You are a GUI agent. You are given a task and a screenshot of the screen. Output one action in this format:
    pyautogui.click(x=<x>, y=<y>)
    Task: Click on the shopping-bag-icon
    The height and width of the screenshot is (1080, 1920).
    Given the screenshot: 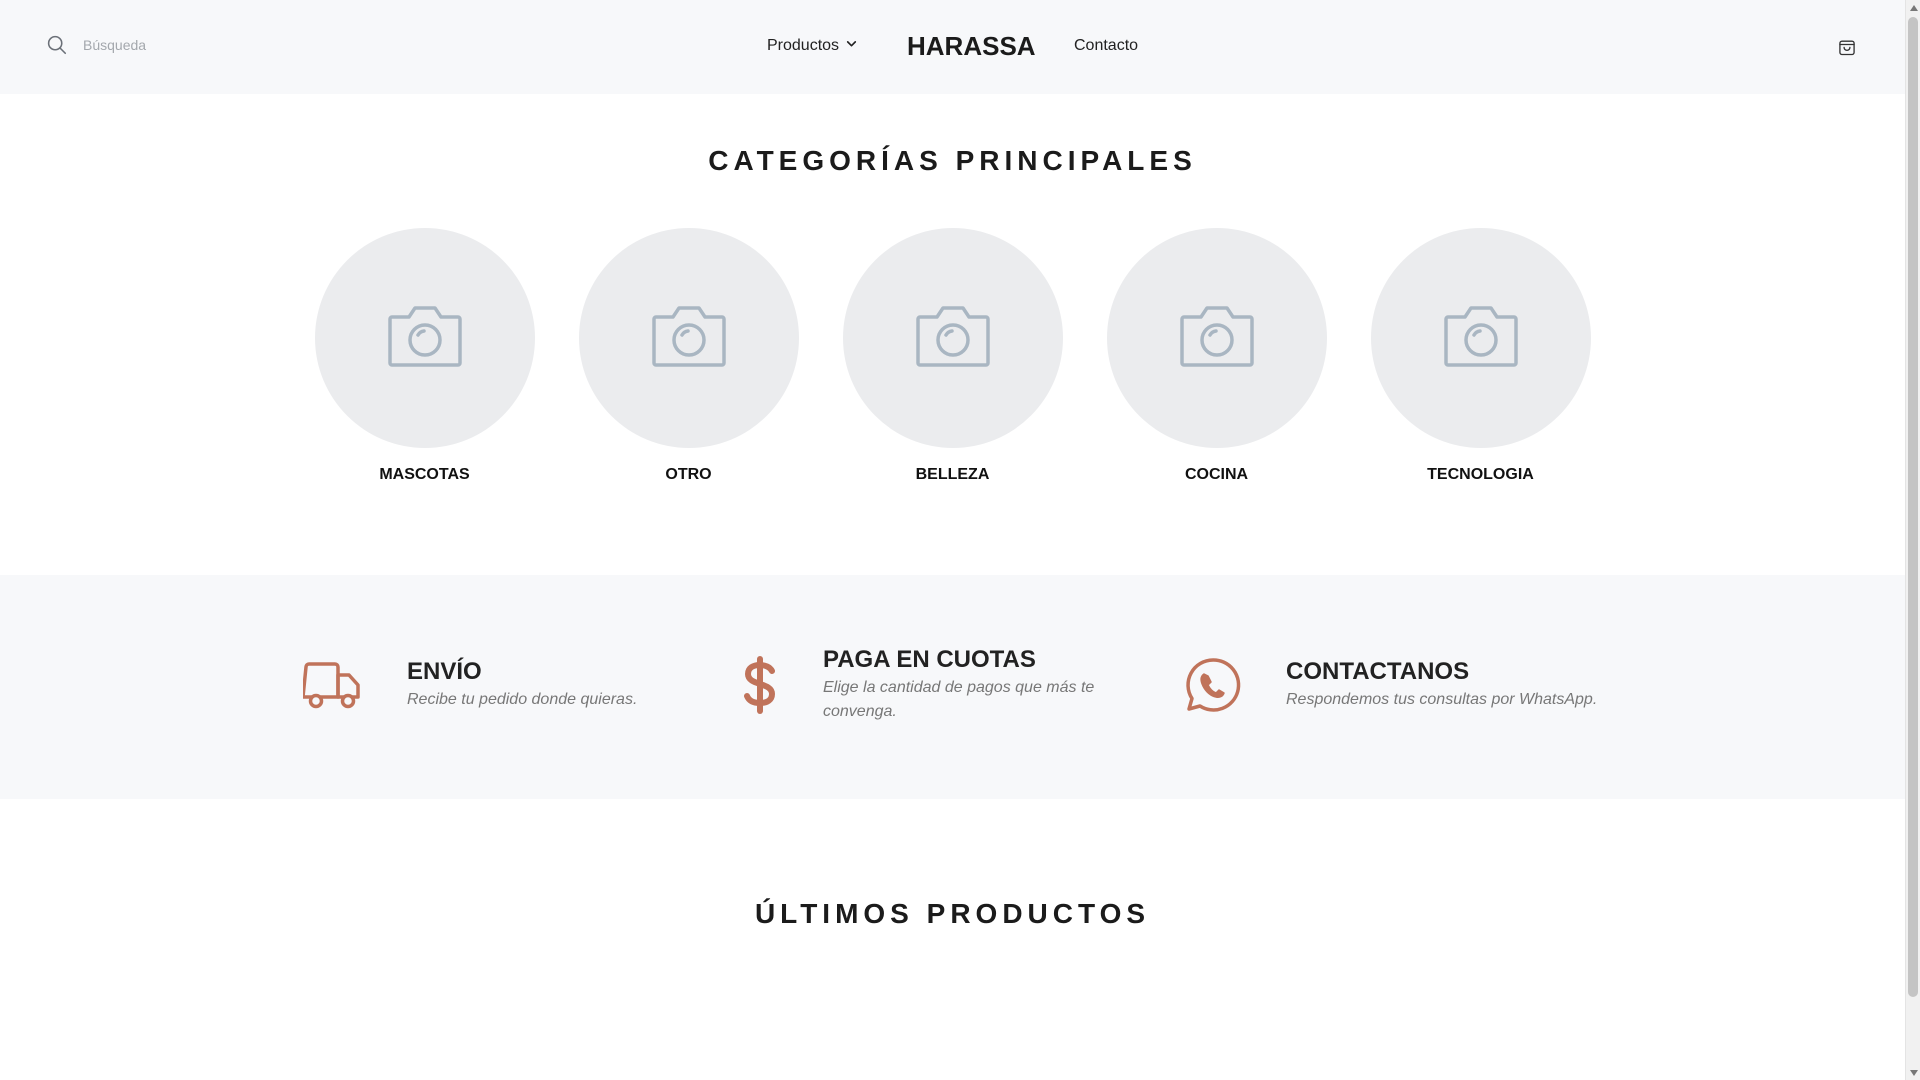 What is the action you would take?
    pyautogui.click(x=1847, y=50)
    